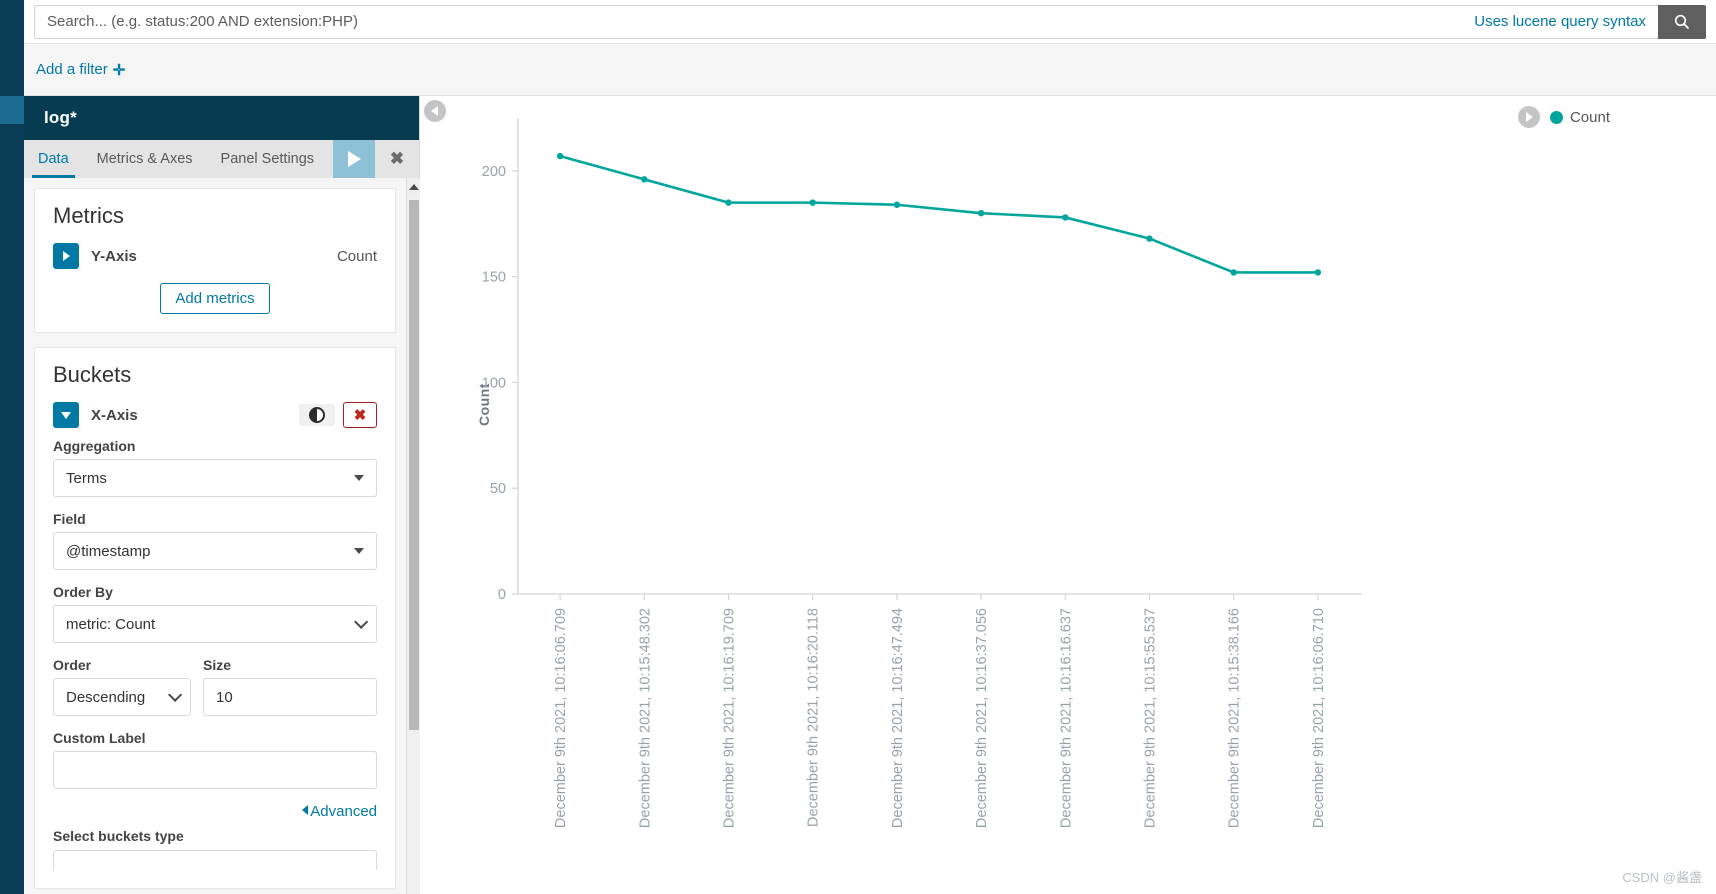 This screenshot has height=894, width=1716. What do you see at coordinates (106, 697) in the screenshot?
I see `order-value: Descending` at bounding box center [106, 697].